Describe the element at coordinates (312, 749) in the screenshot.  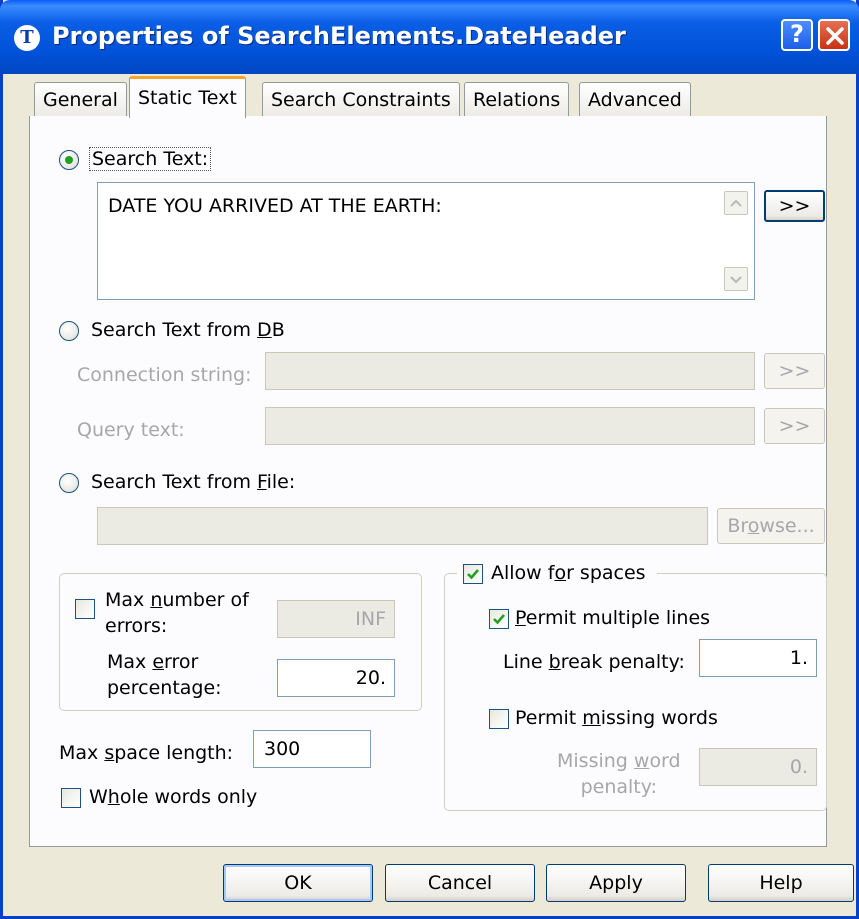
I see `max-space-length-field: 300` at that location.